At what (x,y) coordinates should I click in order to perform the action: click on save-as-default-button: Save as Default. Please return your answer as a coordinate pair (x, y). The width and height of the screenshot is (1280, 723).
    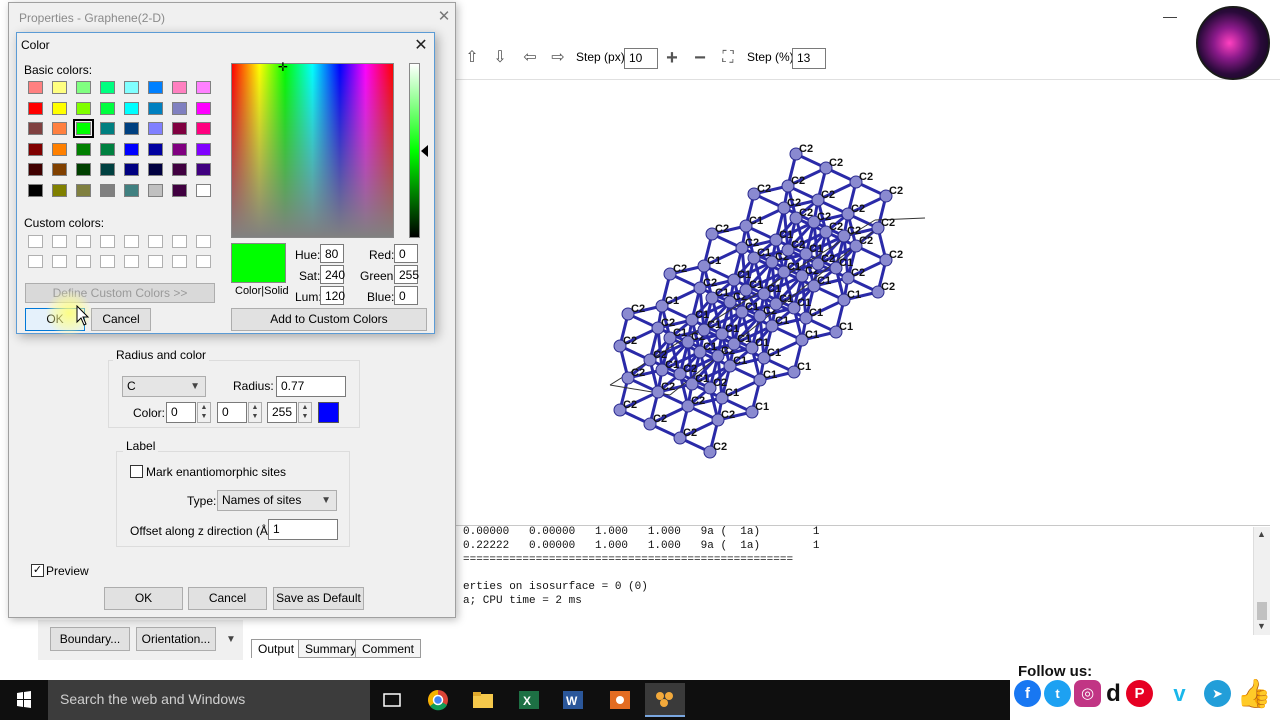
    Looking at the image, I should click on (318, 598).